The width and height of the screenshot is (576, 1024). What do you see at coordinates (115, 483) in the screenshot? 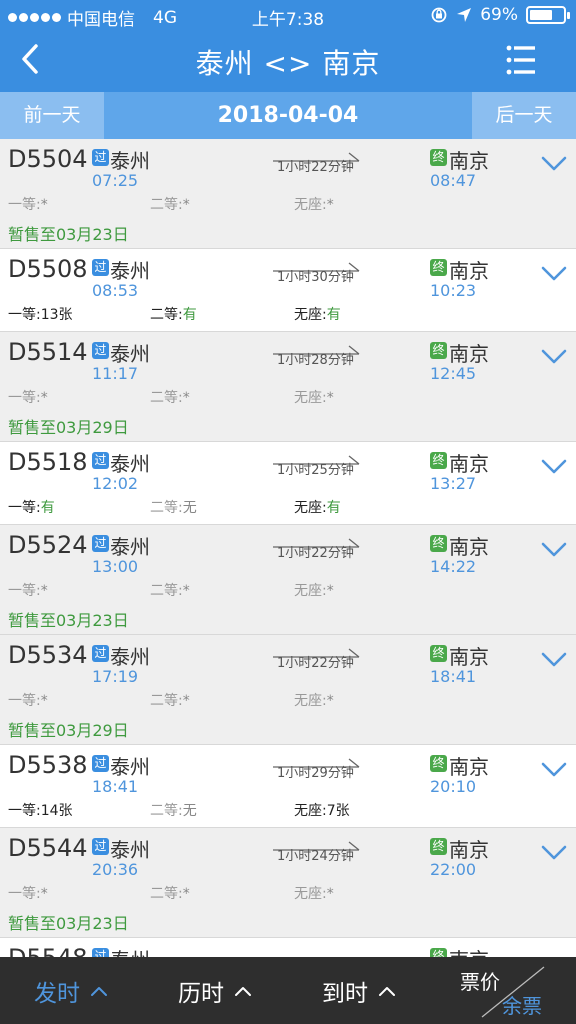
I see `depart-time: 12:02` at bounding box center [115, 483].